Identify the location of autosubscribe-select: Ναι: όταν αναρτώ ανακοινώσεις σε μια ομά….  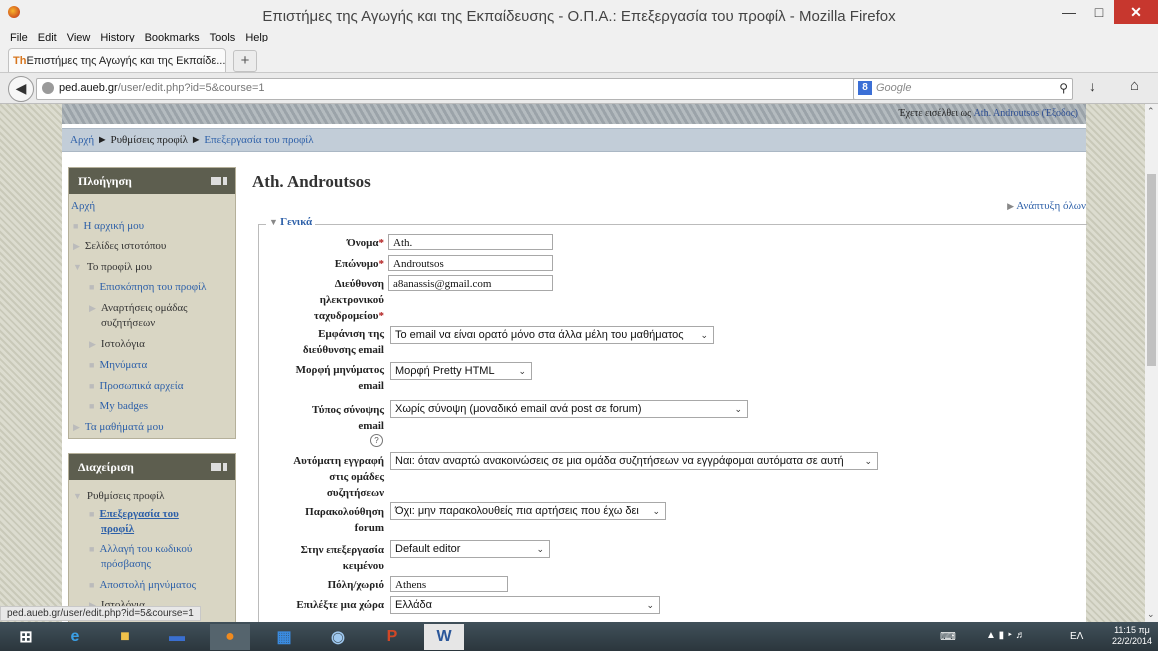
(634, 461).